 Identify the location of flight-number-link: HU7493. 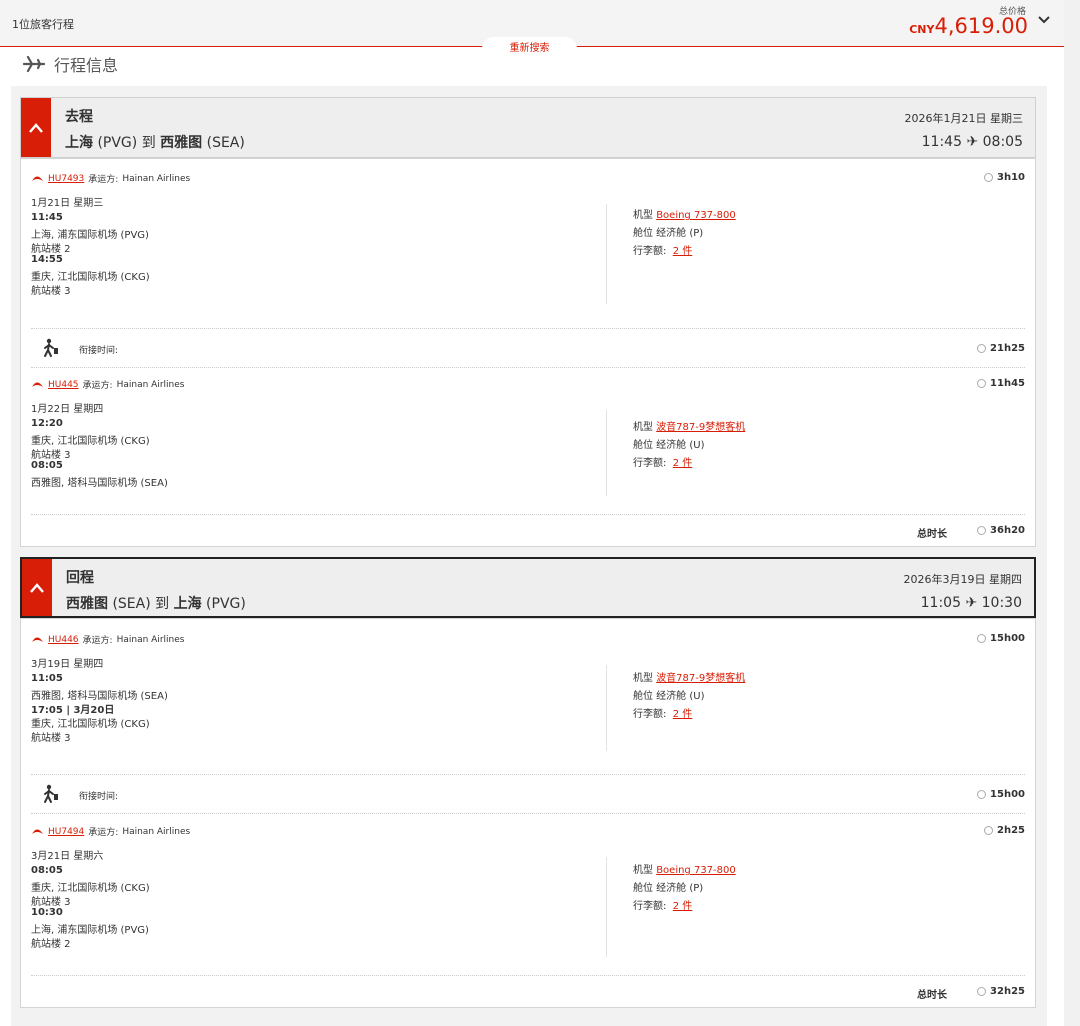
(66, 179).